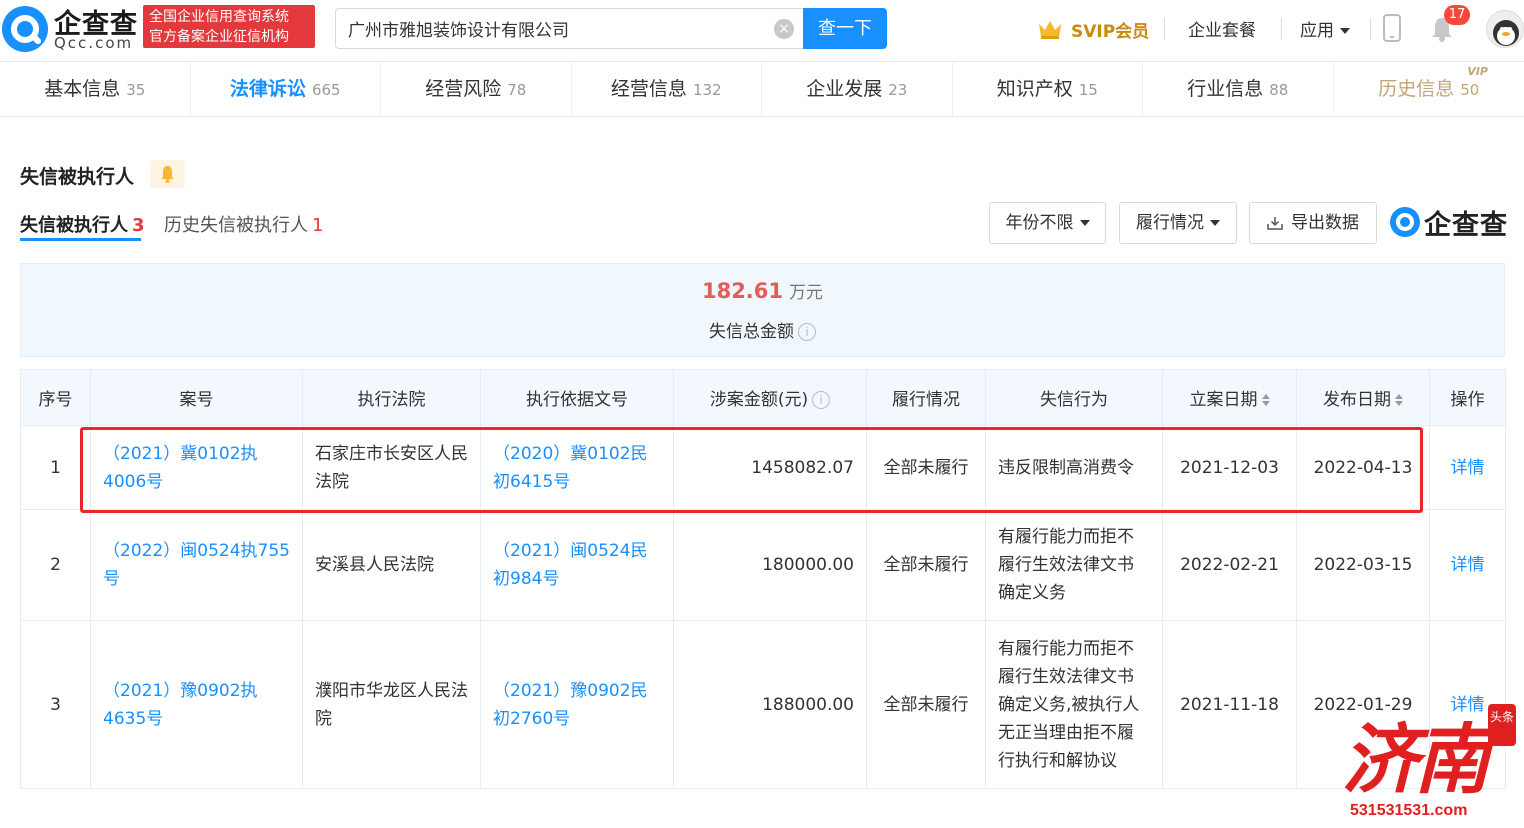 This screenshot has height=828, width=1524. I want to click on tab-count: 665, so click(326, 90).